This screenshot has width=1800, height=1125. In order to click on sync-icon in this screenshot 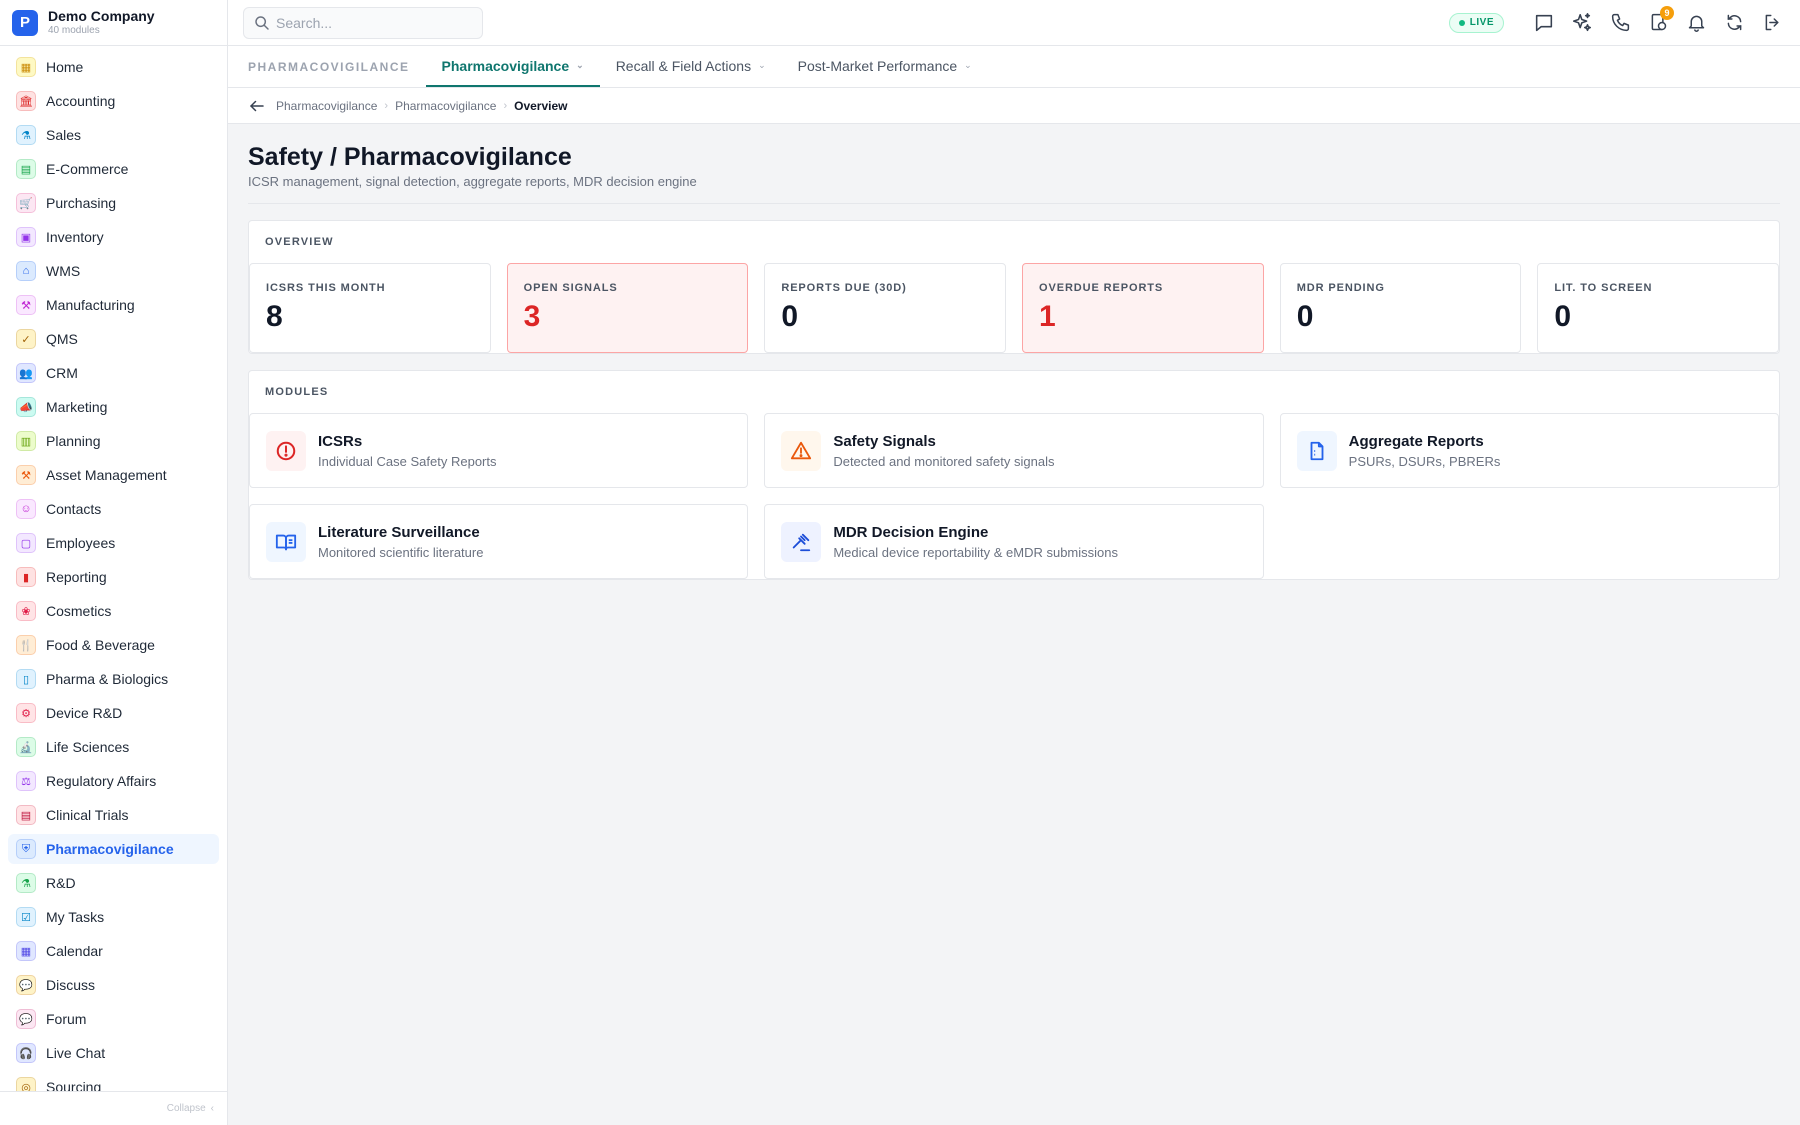, I will do `click(1734, 23)`.